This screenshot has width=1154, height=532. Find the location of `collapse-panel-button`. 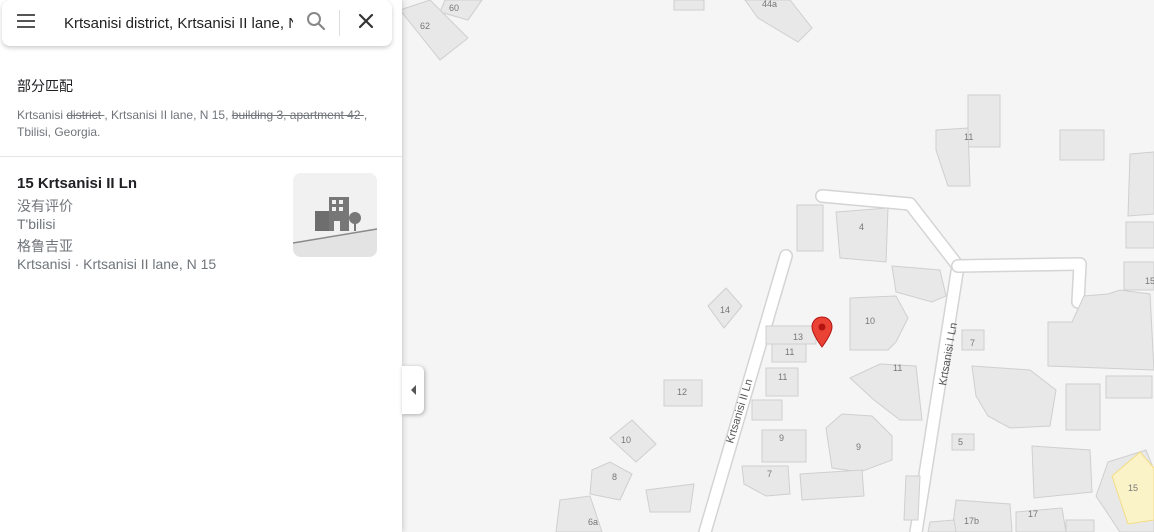

collapse-panel-button is located at coordinates (413, 390).